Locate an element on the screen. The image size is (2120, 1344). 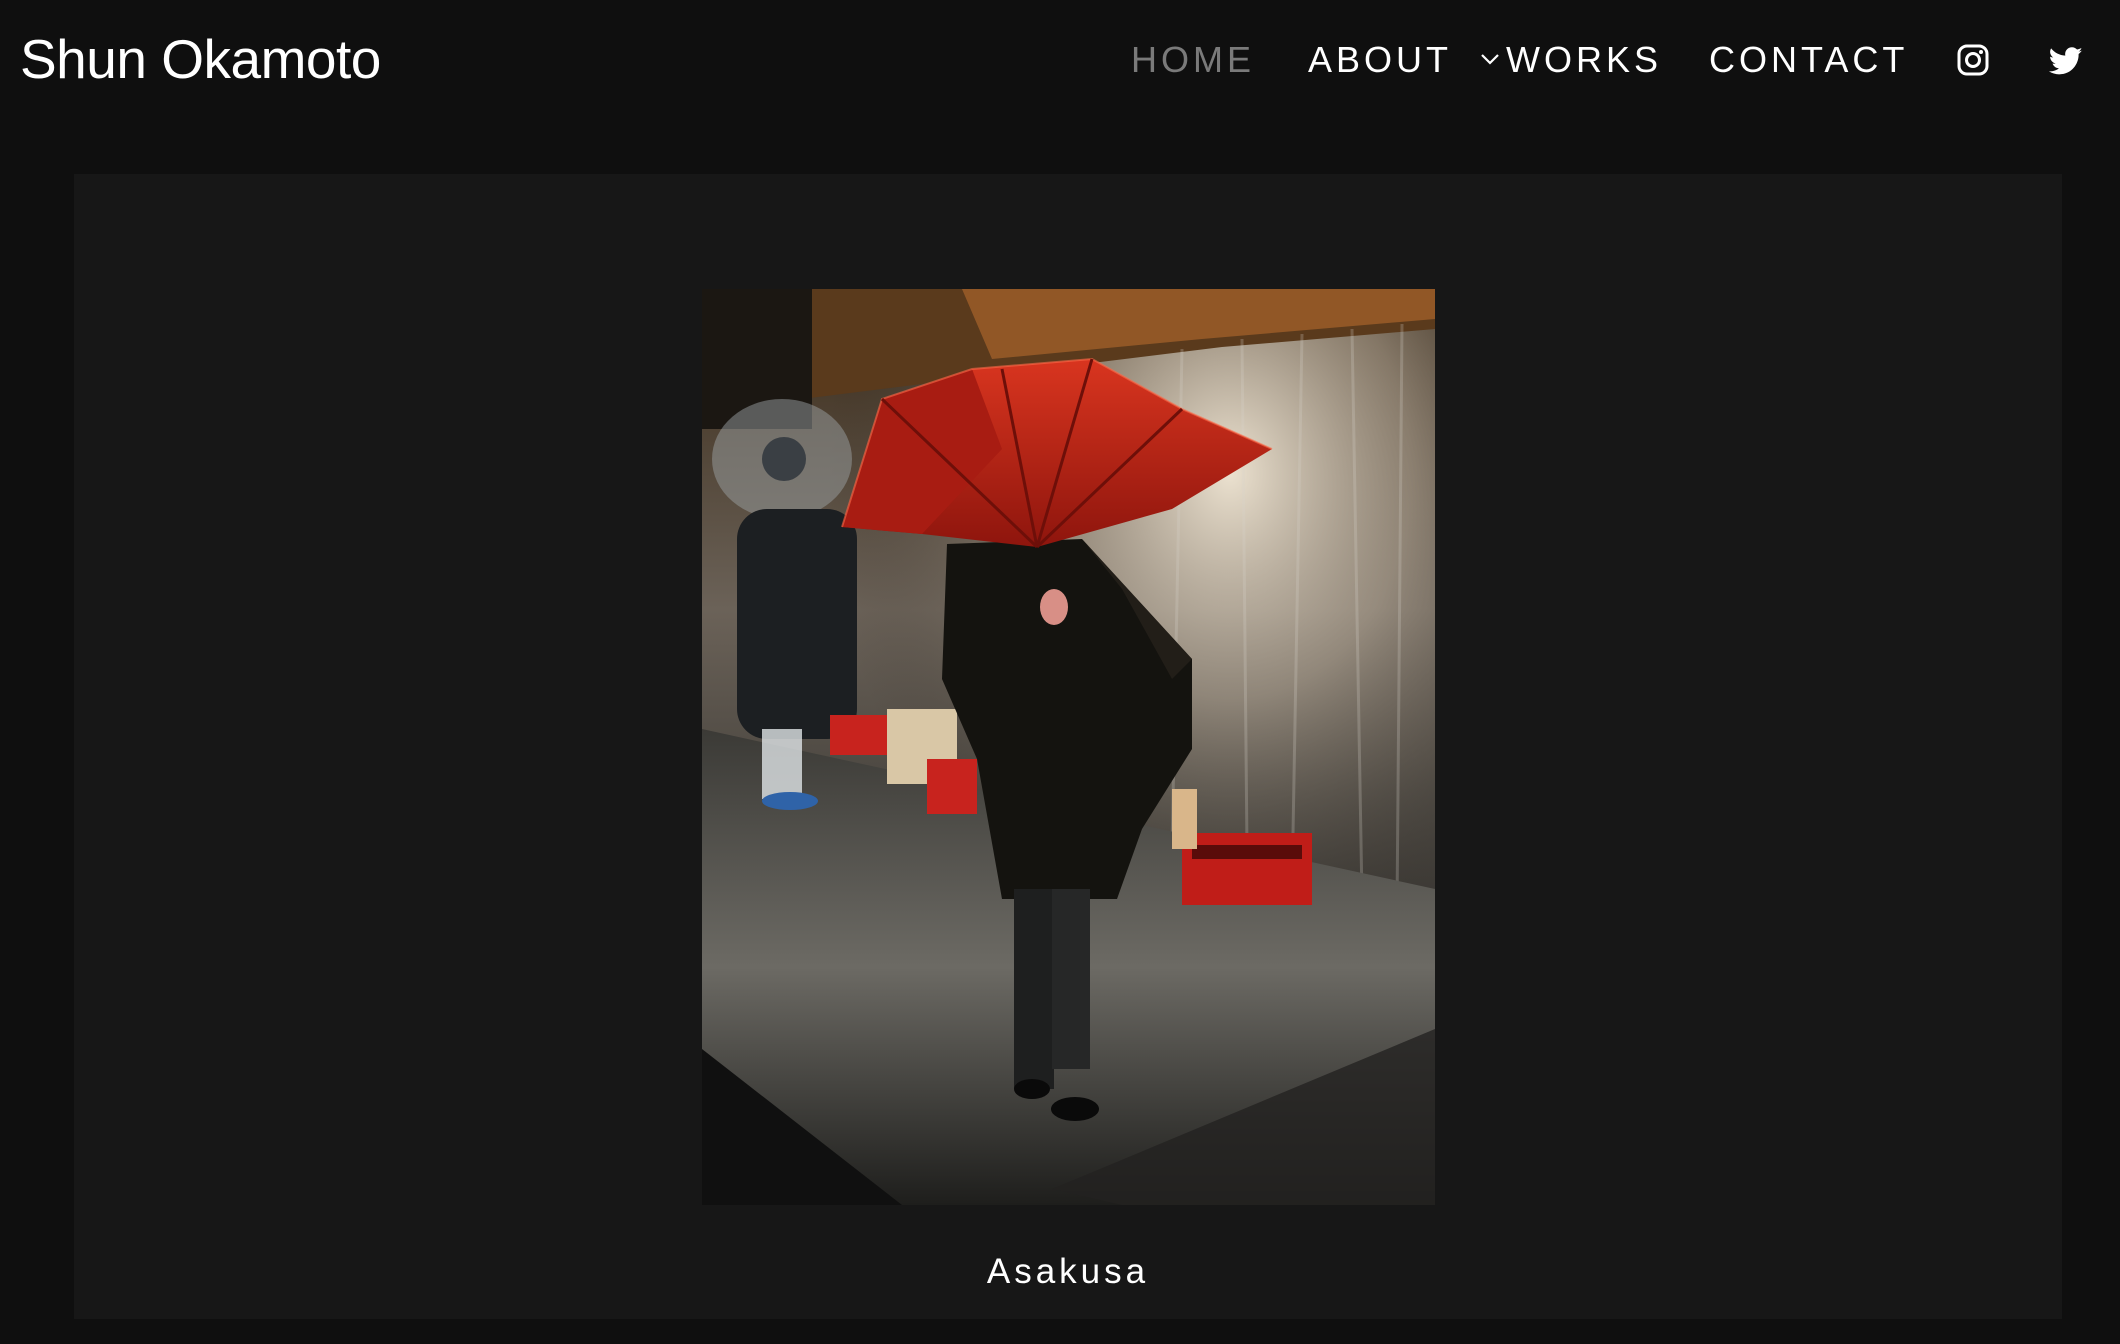
nav-about-link: ABOUT is located at coordinates (1380, 60).